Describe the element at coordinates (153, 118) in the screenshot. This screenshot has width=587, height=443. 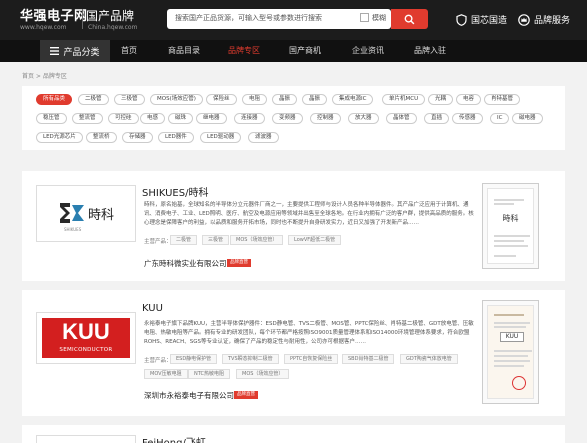
I see `filter-tag: 电感` at that location.